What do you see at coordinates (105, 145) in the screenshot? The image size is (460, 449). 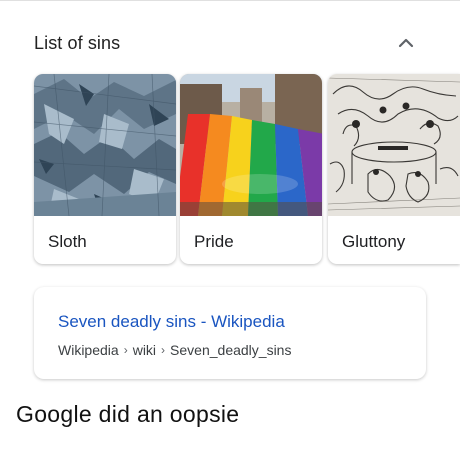 I see `sloth-image` at bounding box center [105, 145].